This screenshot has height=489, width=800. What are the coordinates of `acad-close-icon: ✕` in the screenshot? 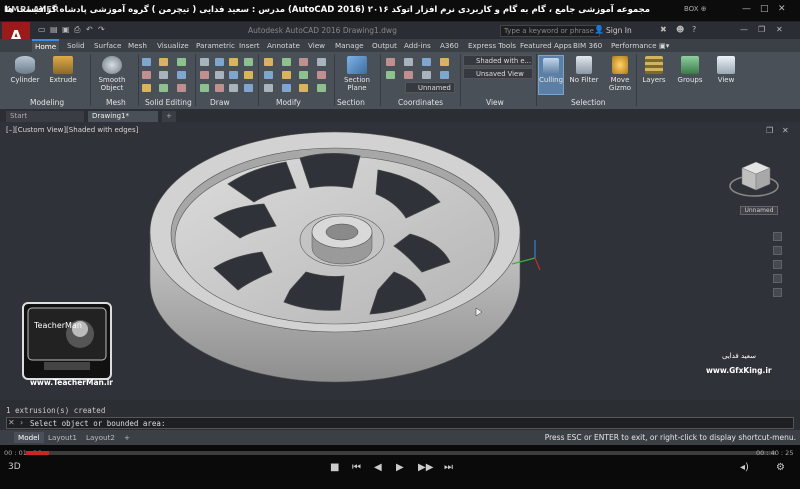 It's located at (779, 29).